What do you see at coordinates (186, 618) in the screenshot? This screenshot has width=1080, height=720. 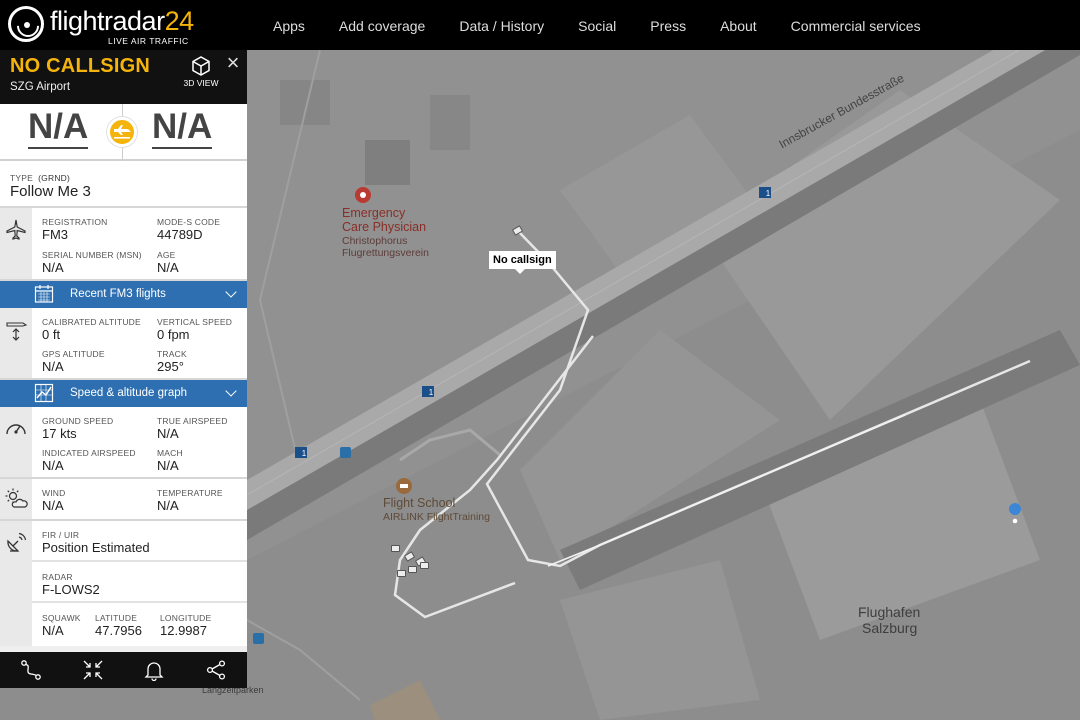 I see `longitude-label: LONGITUDE` at bounding box center [186, 618].